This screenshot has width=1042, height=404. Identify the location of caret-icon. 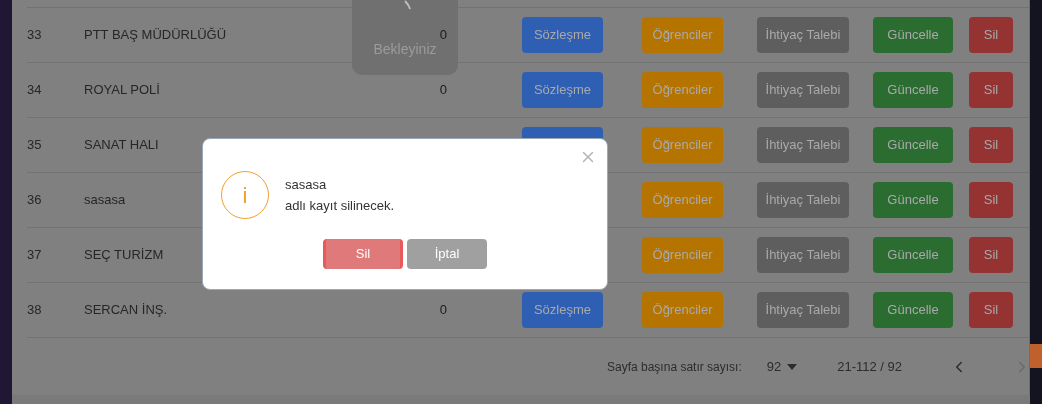
(792, 366).